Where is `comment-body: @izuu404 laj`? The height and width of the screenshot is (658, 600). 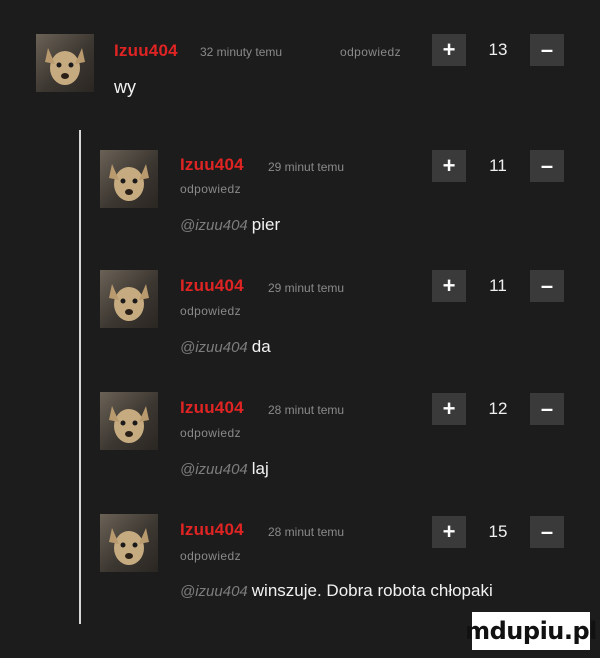 comment-body: @izuu404 laj is located at coordinates (224, 469).